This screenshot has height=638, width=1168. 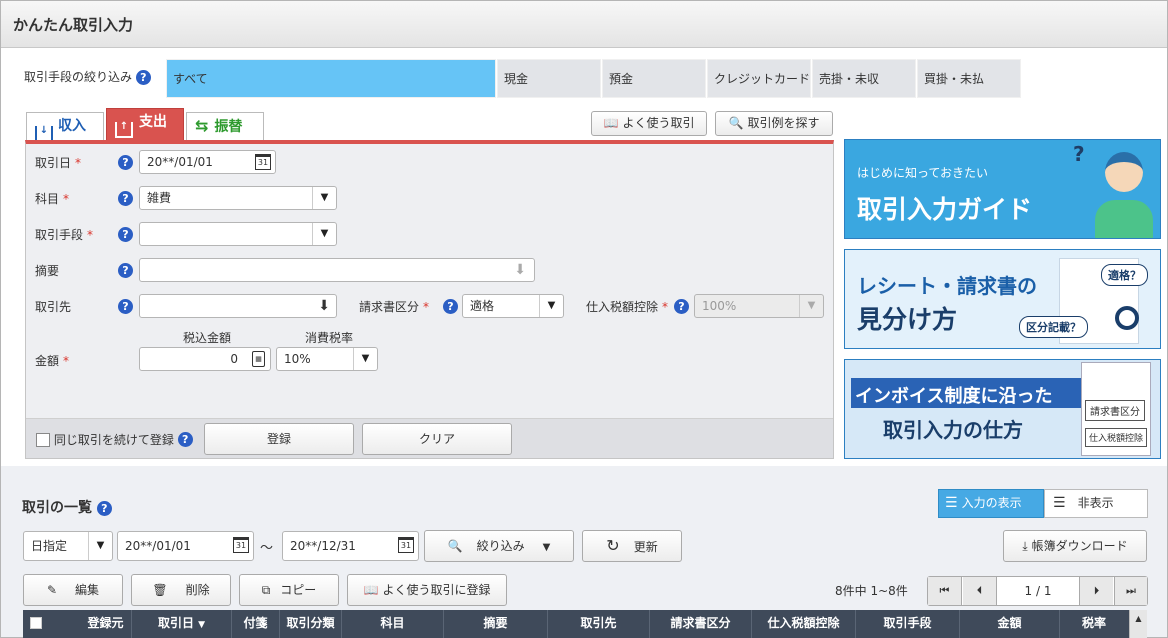 I want to click on date-from-input: 20**/01/01 31, so click(x=185, y=546).